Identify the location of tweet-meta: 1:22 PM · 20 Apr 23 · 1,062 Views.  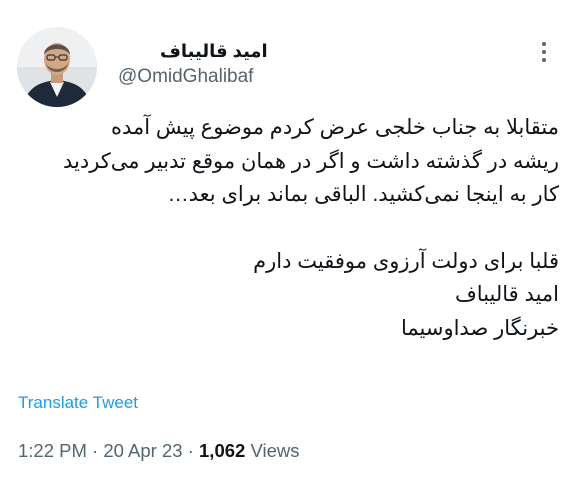
(158, 451).